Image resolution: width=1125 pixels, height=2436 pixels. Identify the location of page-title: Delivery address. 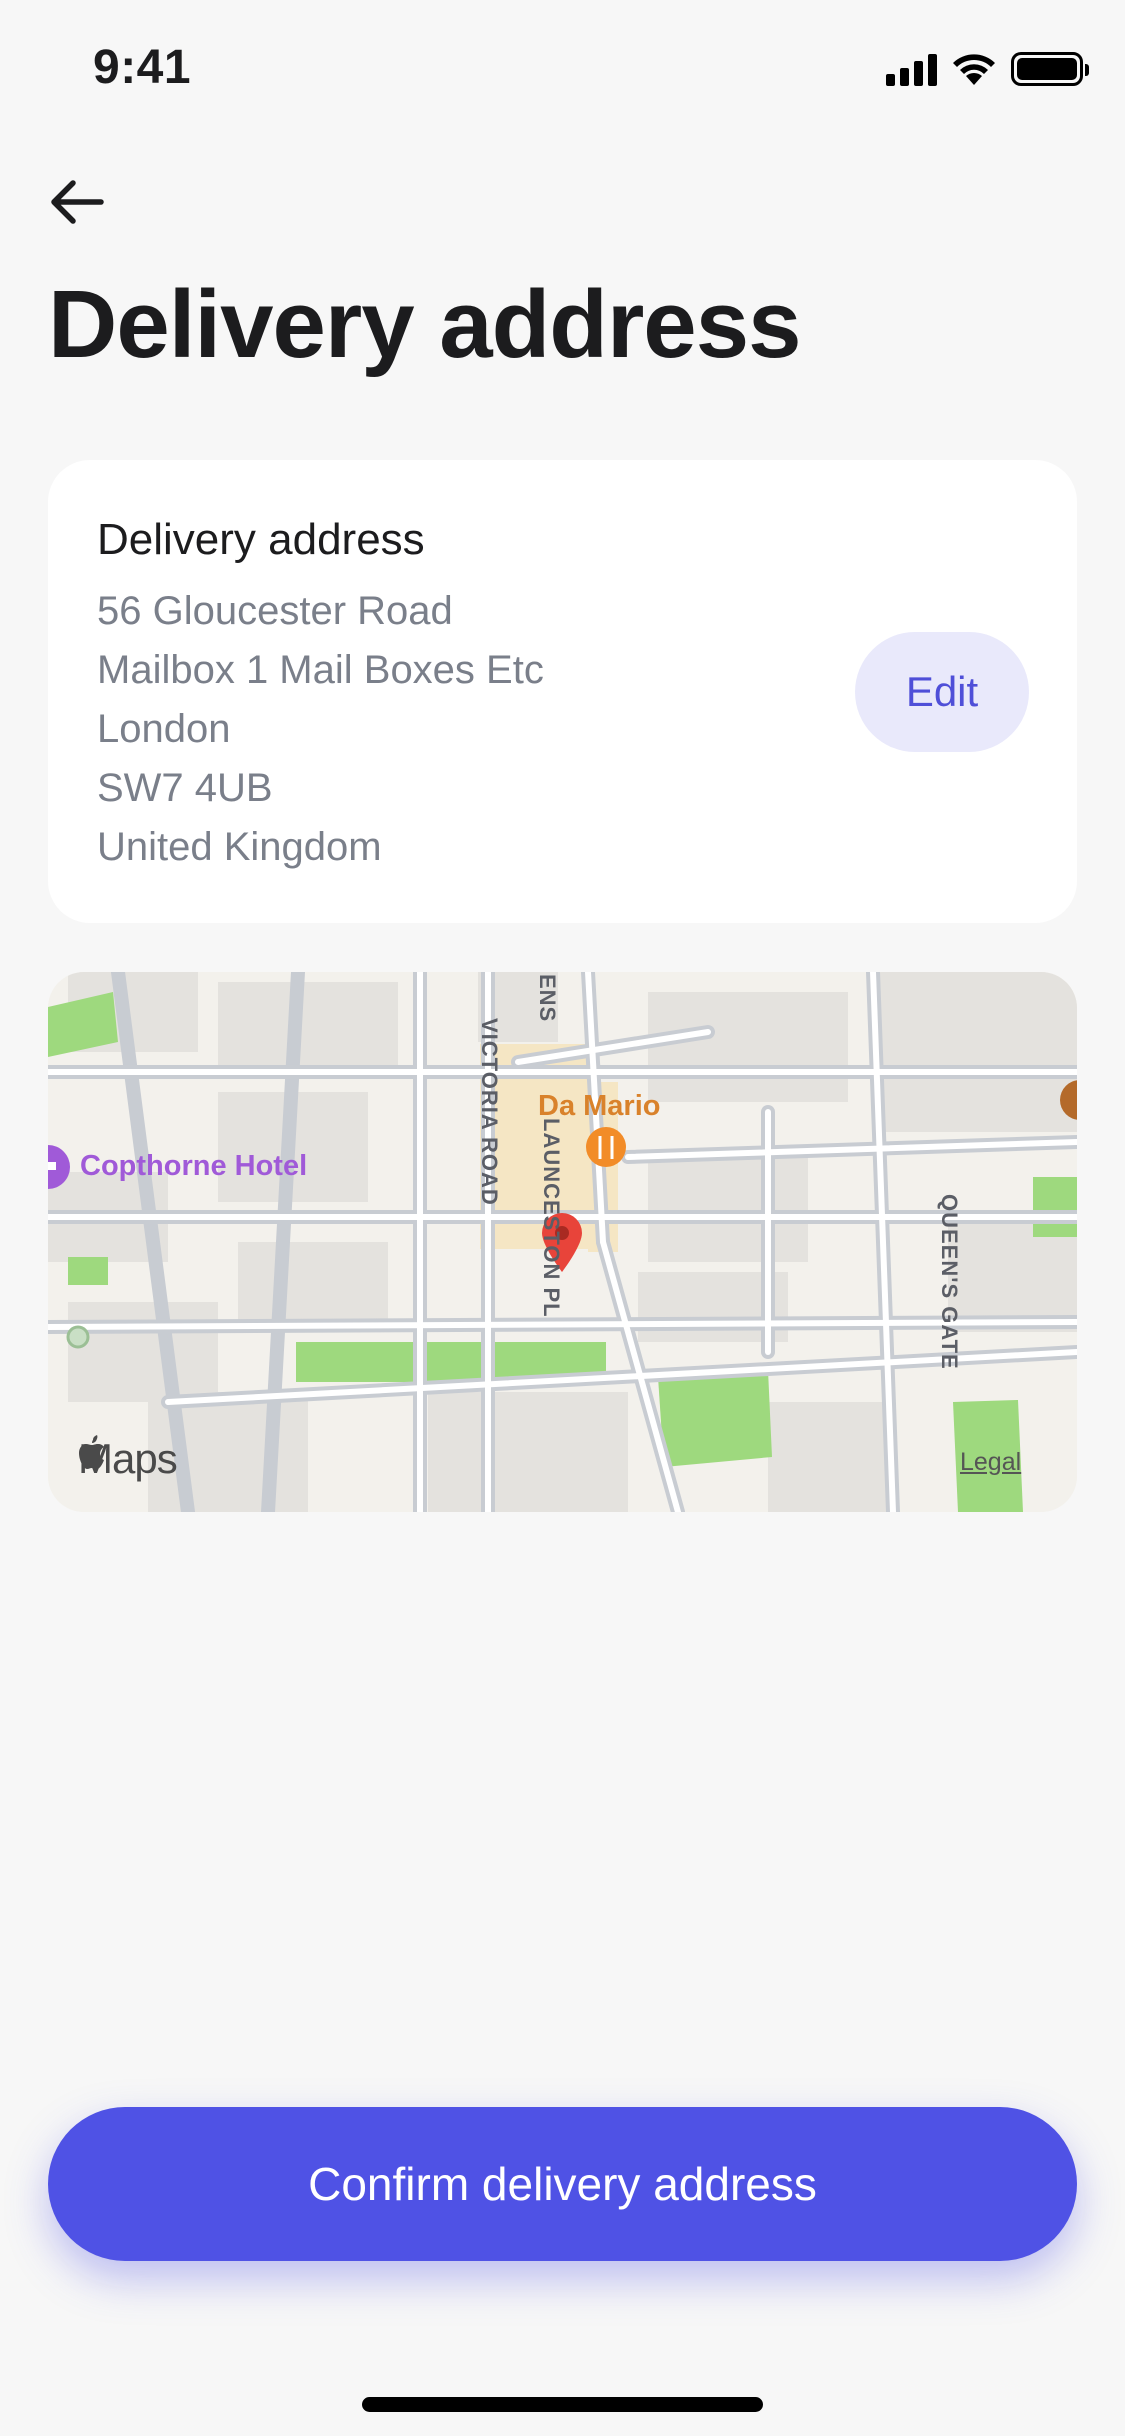
(424, 324).